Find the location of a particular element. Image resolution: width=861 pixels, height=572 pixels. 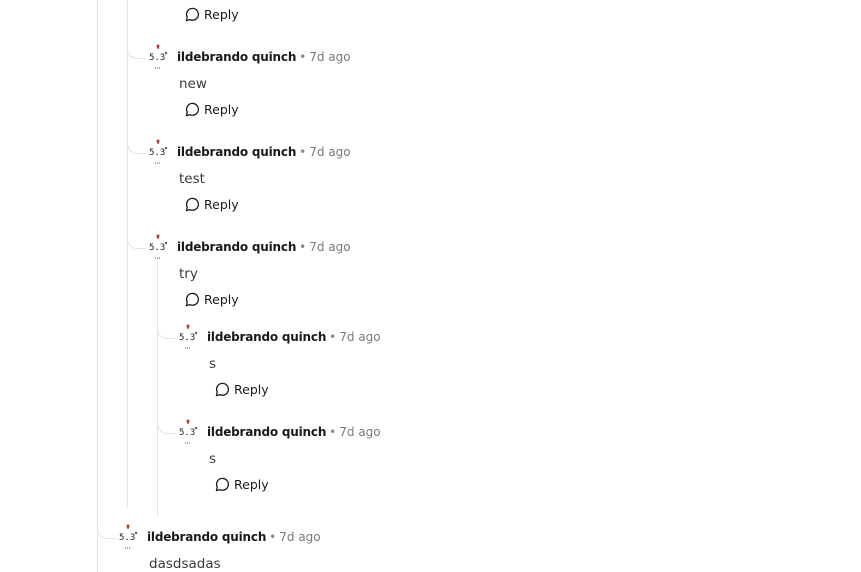

comment-body: dasdsadas is located at coordinates (185, 564).